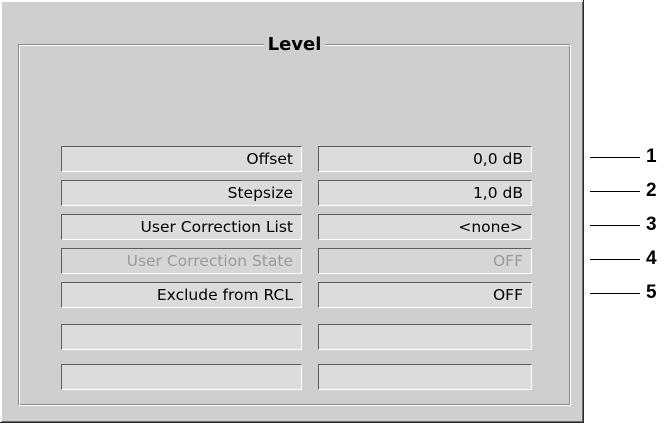 The width and height of the screenshot is (666, 429). What do you see at coordinates (181, 159) in the screenshot?
I see `offset-label: Offset` at bounding box center [181, 159].